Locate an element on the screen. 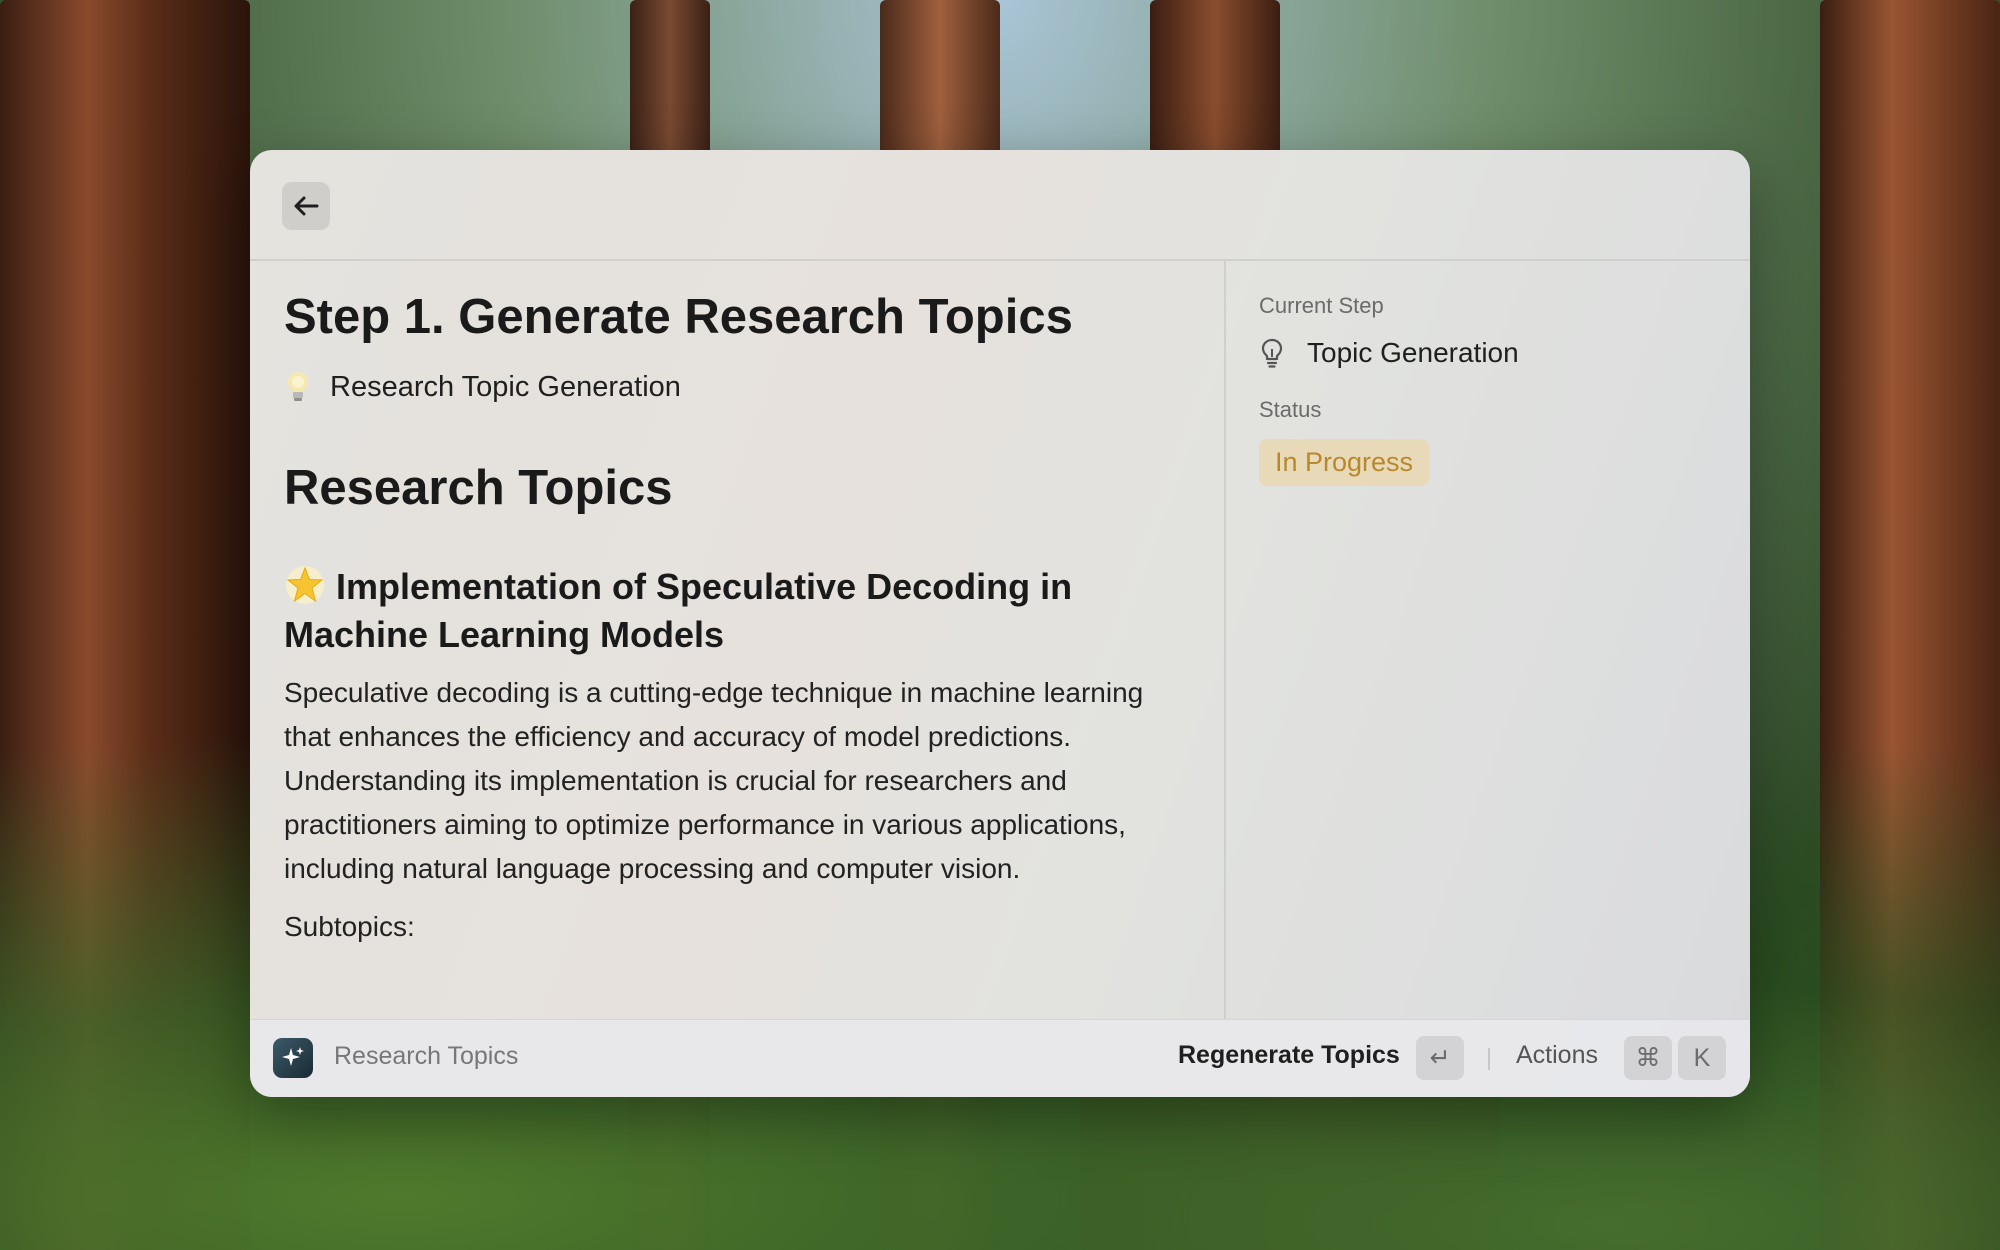 Image resolution: width=2000 pixels, height=1250 pixels. enter-key-hint: ↵ is located at coordinates (1440, 1058).